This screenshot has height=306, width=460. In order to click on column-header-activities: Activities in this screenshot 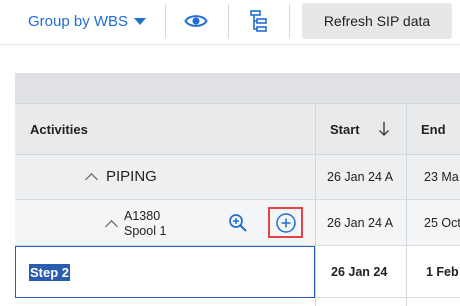, I will do `click(170, 129)`.